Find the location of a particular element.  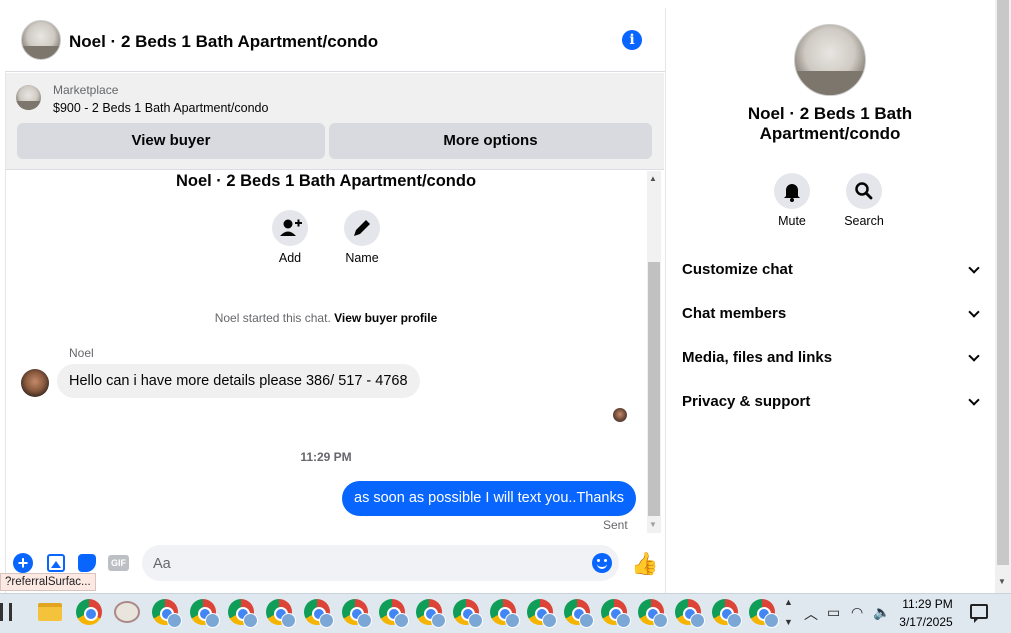

scroll-down-arrow-icon: ▼ is located at coordinates (653, 524).